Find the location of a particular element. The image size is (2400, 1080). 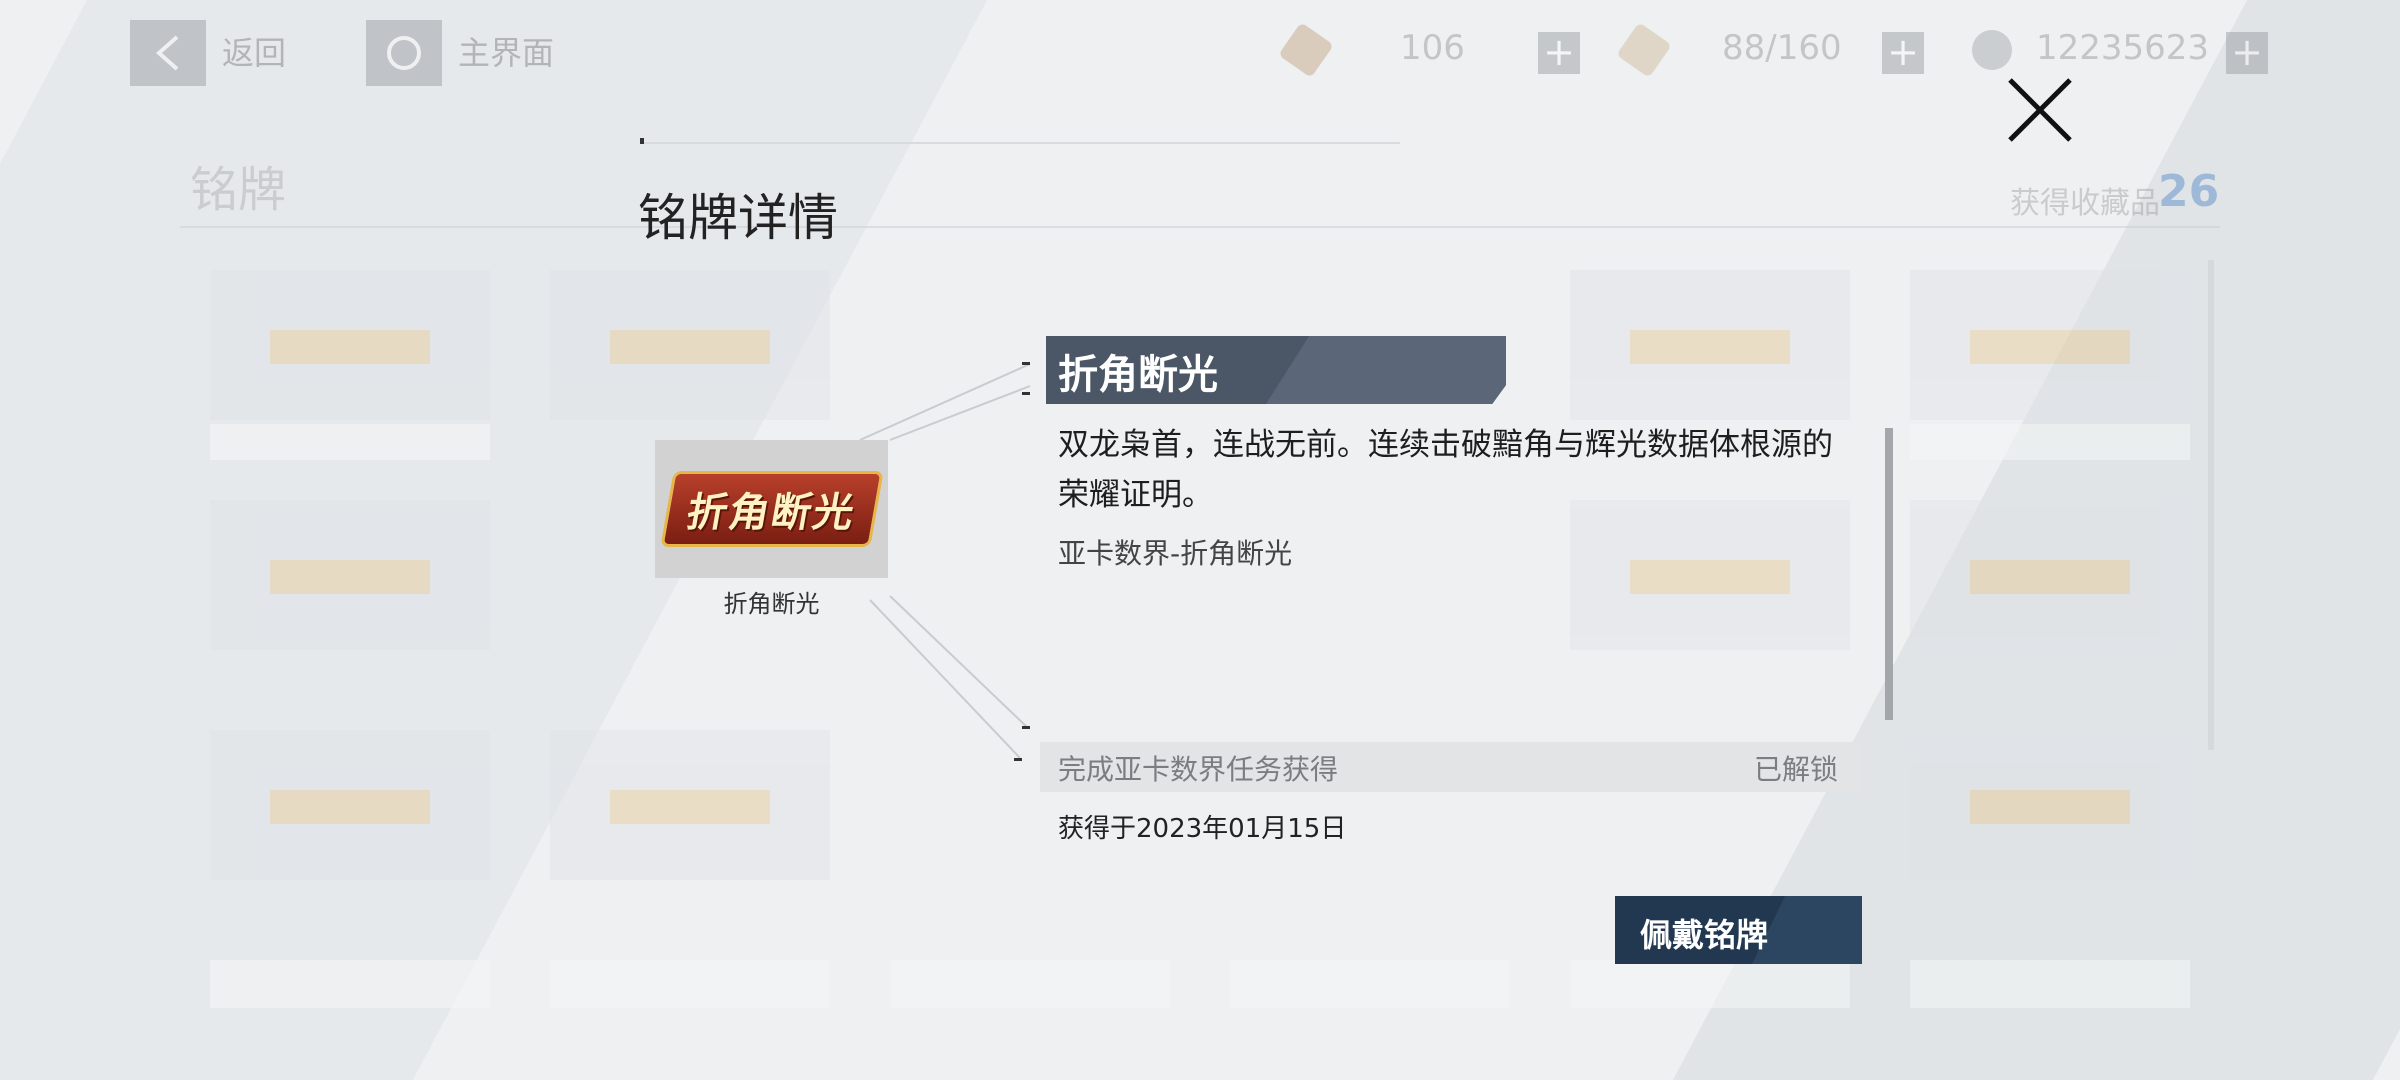

back-button is located at coordinates (168, 53).